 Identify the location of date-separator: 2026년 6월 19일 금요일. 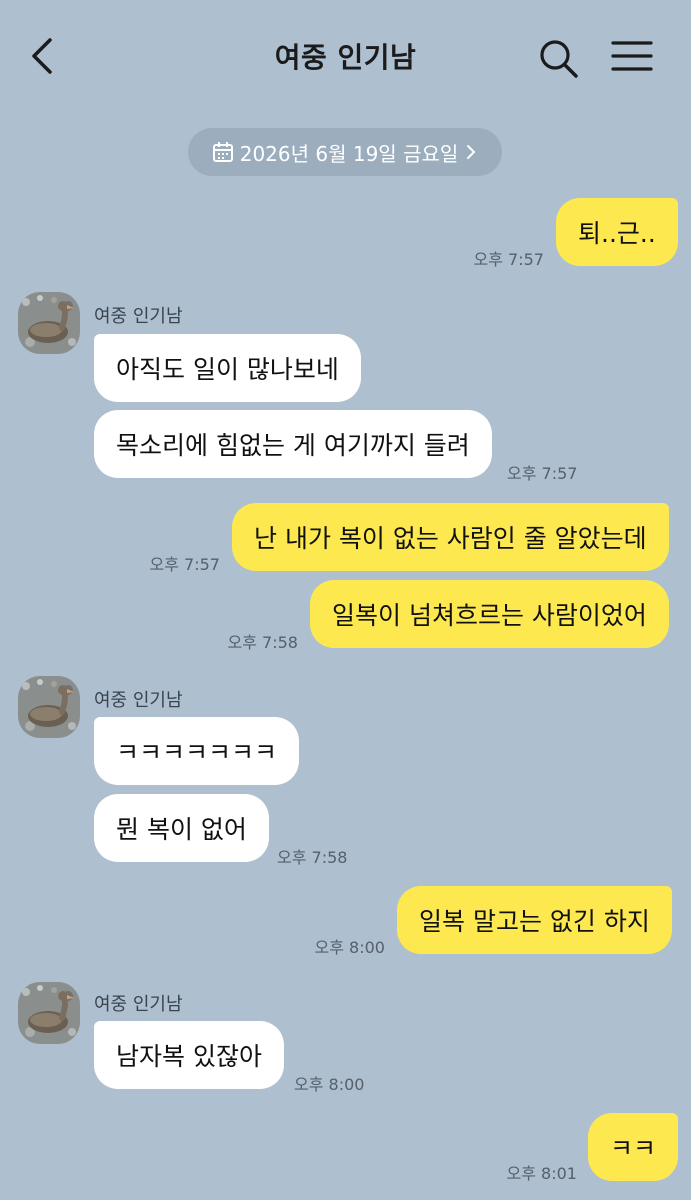
(345, 152).